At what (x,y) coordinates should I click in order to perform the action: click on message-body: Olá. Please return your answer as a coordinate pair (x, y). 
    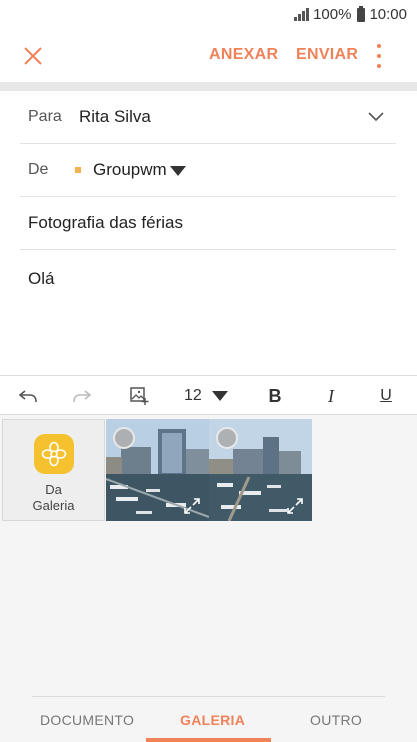
    Looking at the image, I should click on (41, 279).